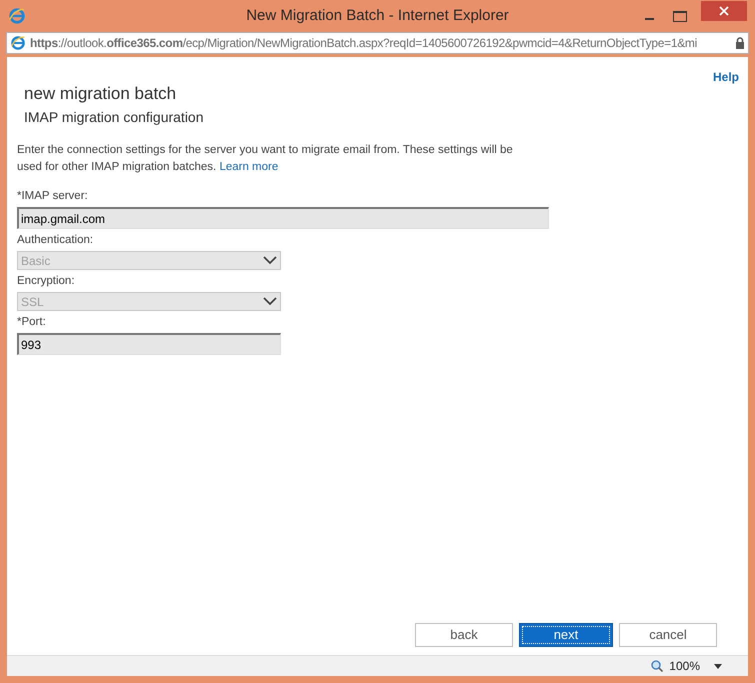 Image resolution: width=755 pixels, height=683 pixels. What do you see at coordinates (725, 77) in the screenshot?
I see `help-link: Help` at bounding box center [725, 77].